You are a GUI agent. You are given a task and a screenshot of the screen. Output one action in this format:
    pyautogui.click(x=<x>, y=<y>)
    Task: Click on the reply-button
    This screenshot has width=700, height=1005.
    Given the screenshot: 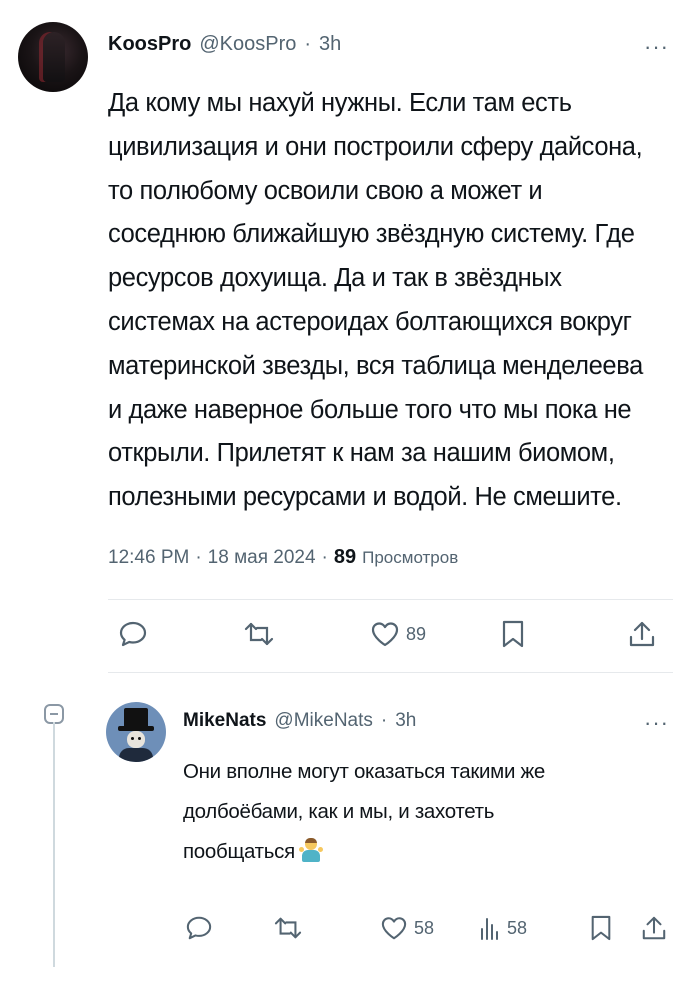 What is the action you would take?
    pyautogui.click(x=133, y=634)
    